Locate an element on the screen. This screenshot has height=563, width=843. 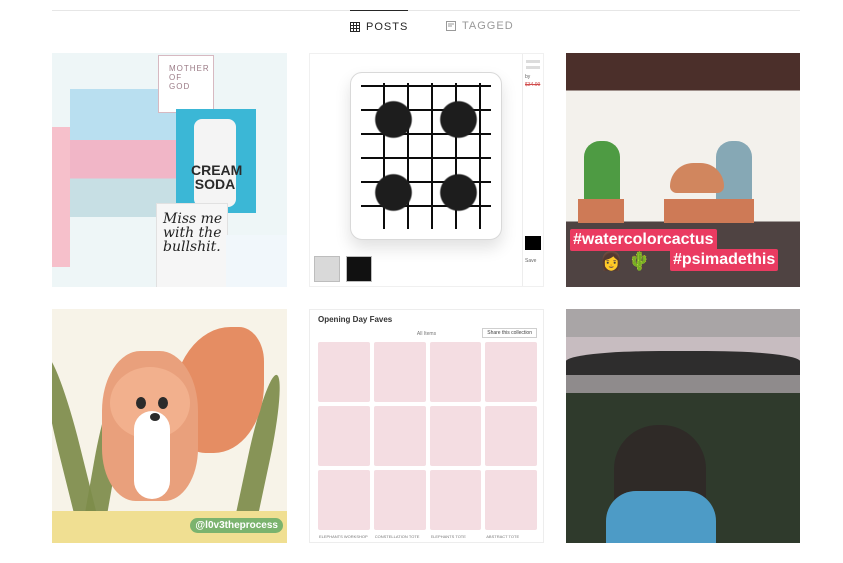
profile-tabs: POSTS TAGGED is located at coordinates (421, 26).